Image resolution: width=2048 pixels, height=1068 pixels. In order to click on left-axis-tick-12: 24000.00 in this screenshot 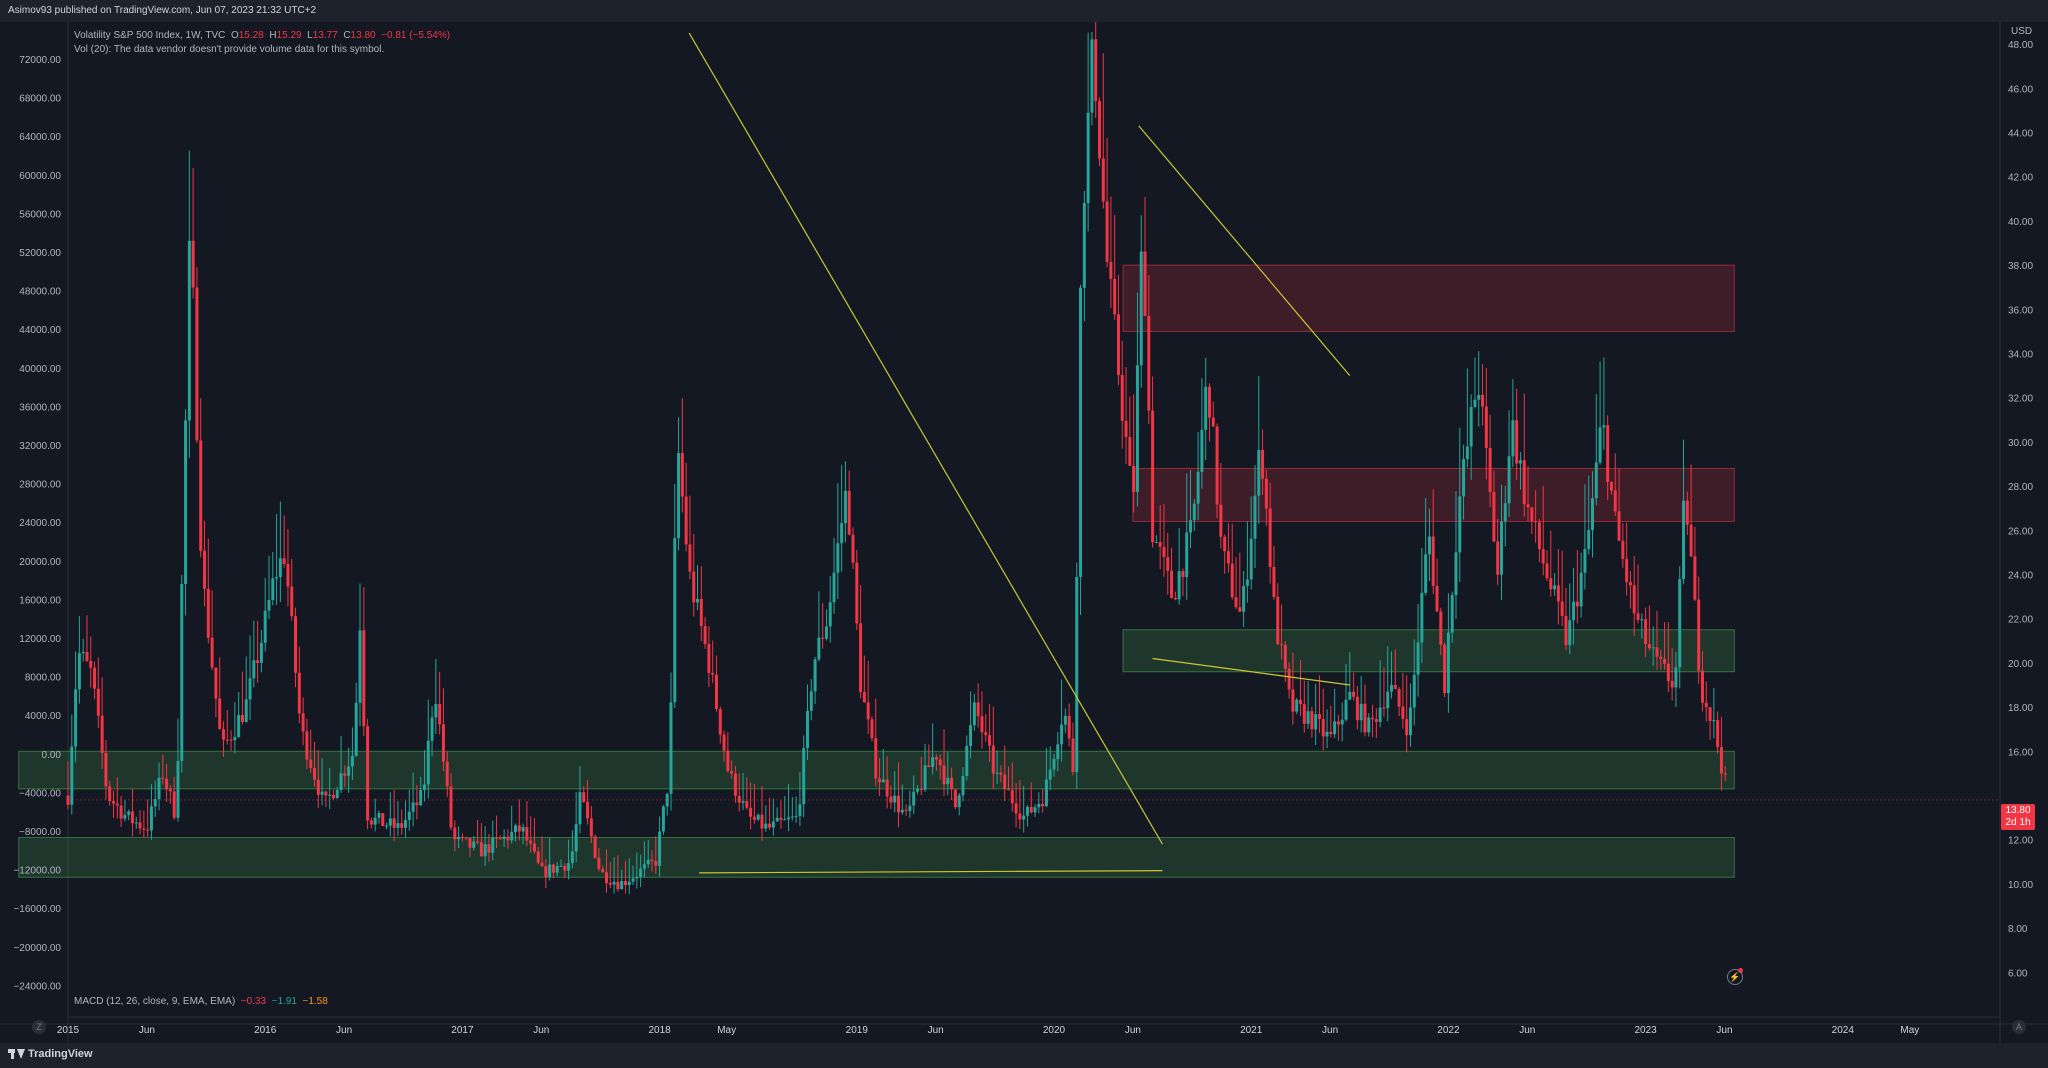, I will do `click(40, 523)`.